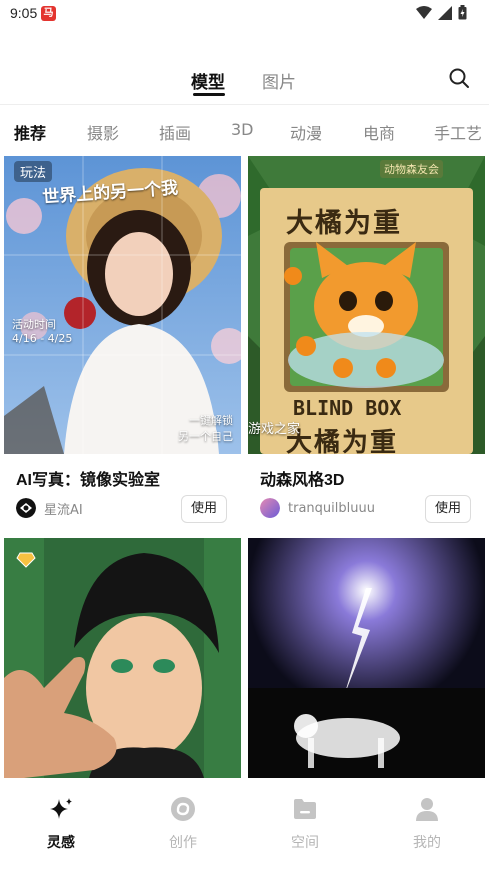 The width and height of the screenshot is (489, 869). I want to click on nav-label: 灵感, so click(61, 843).